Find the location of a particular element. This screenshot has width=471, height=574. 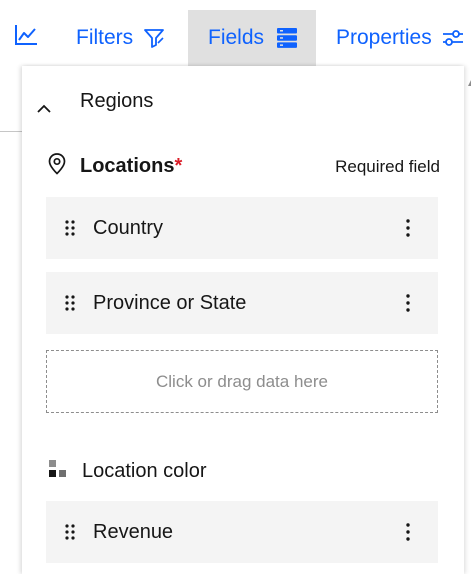

filters-tab-label: Filters is located at coordinates (105, 37).